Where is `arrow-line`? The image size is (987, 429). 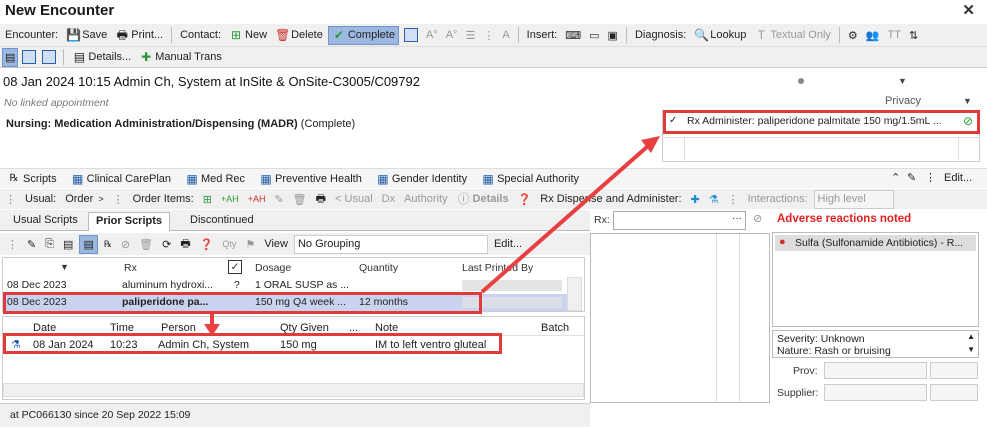 arrow-line is located at coordinates (565, 219).